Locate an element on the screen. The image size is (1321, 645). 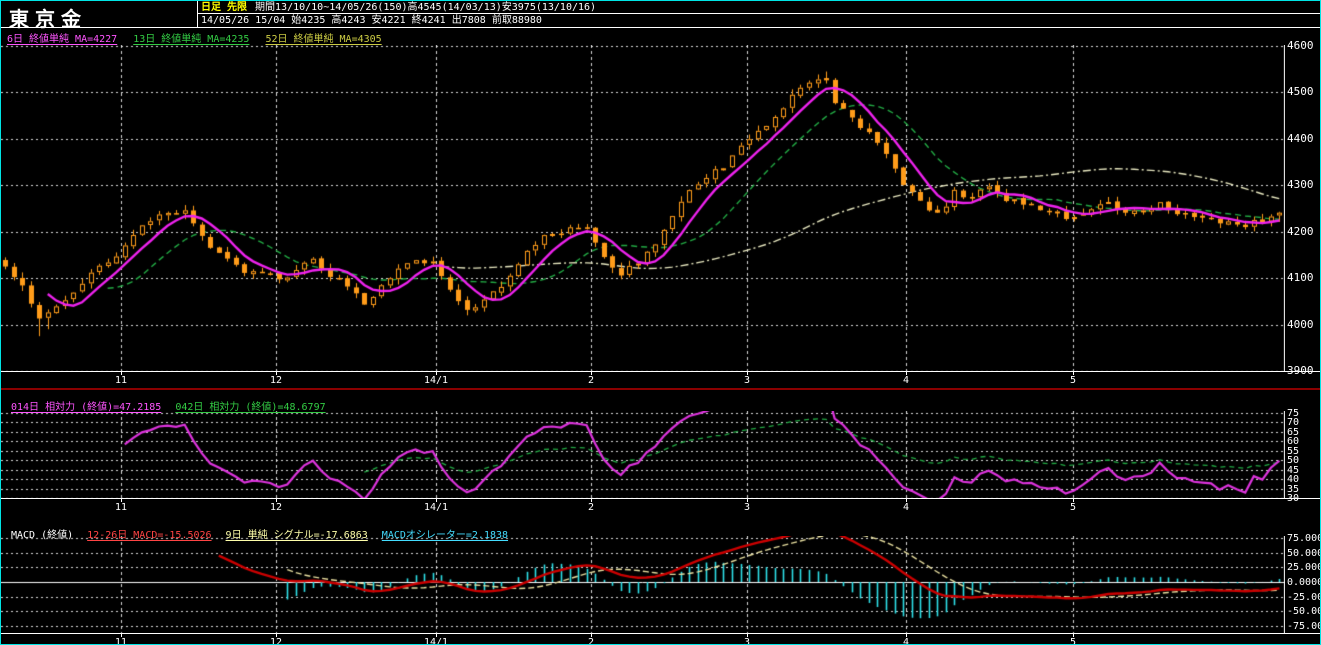
axis-tick-label: 3900 is located at coordinates (1300, 370).